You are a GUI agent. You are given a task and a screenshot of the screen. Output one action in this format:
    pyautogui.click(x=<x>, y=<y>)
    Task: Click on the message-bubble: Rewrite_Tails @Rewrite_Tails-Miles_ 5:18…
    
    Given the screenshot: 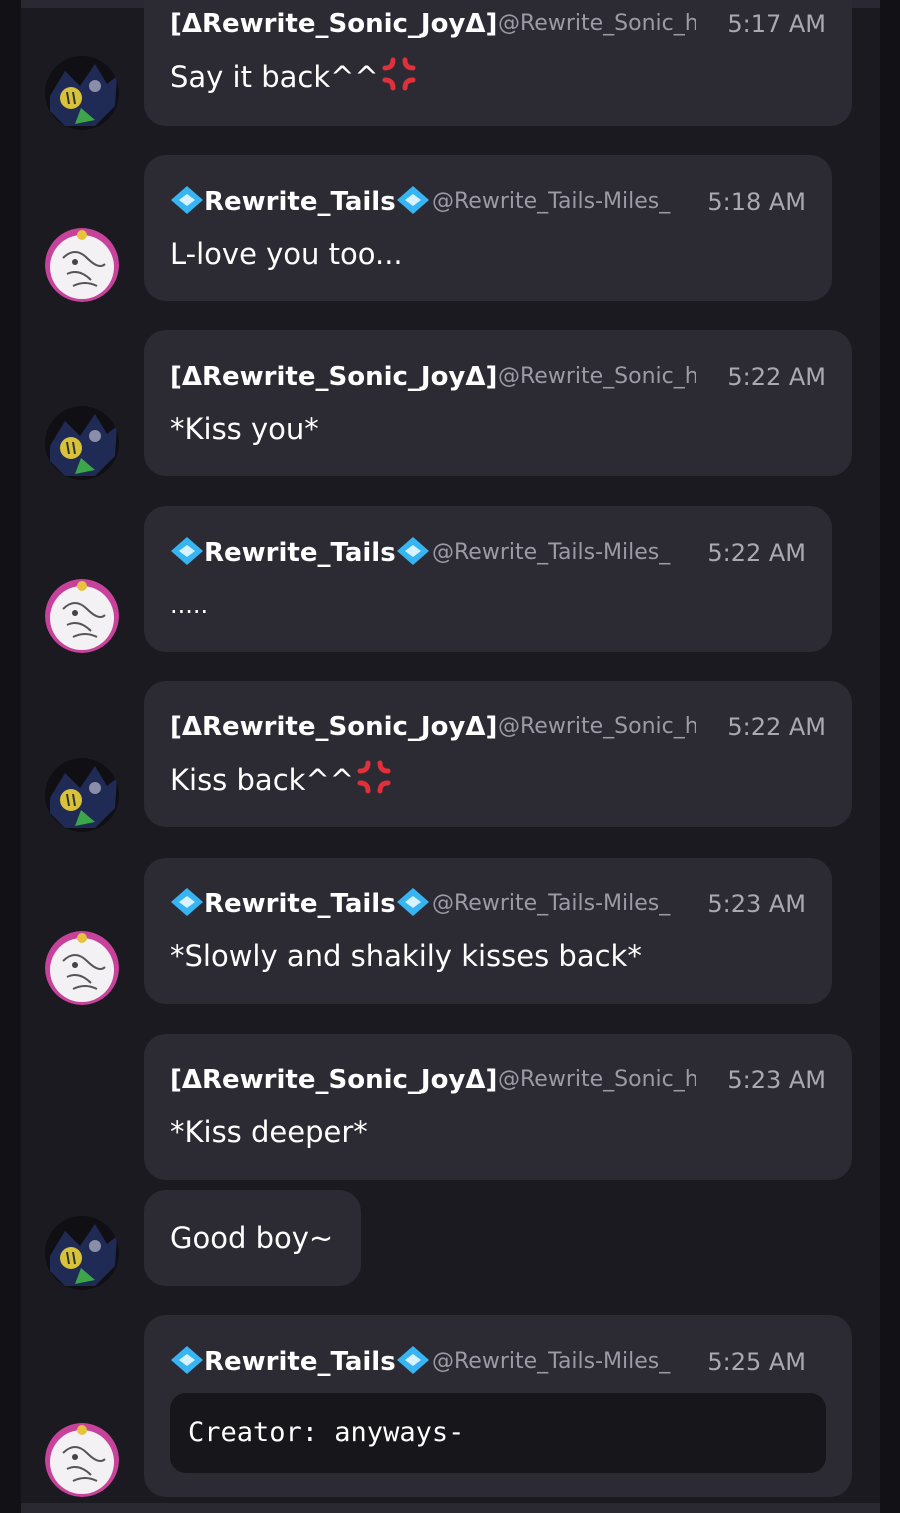 What is the action you would take?
    pyautogui.click(x=488, y=228)
    